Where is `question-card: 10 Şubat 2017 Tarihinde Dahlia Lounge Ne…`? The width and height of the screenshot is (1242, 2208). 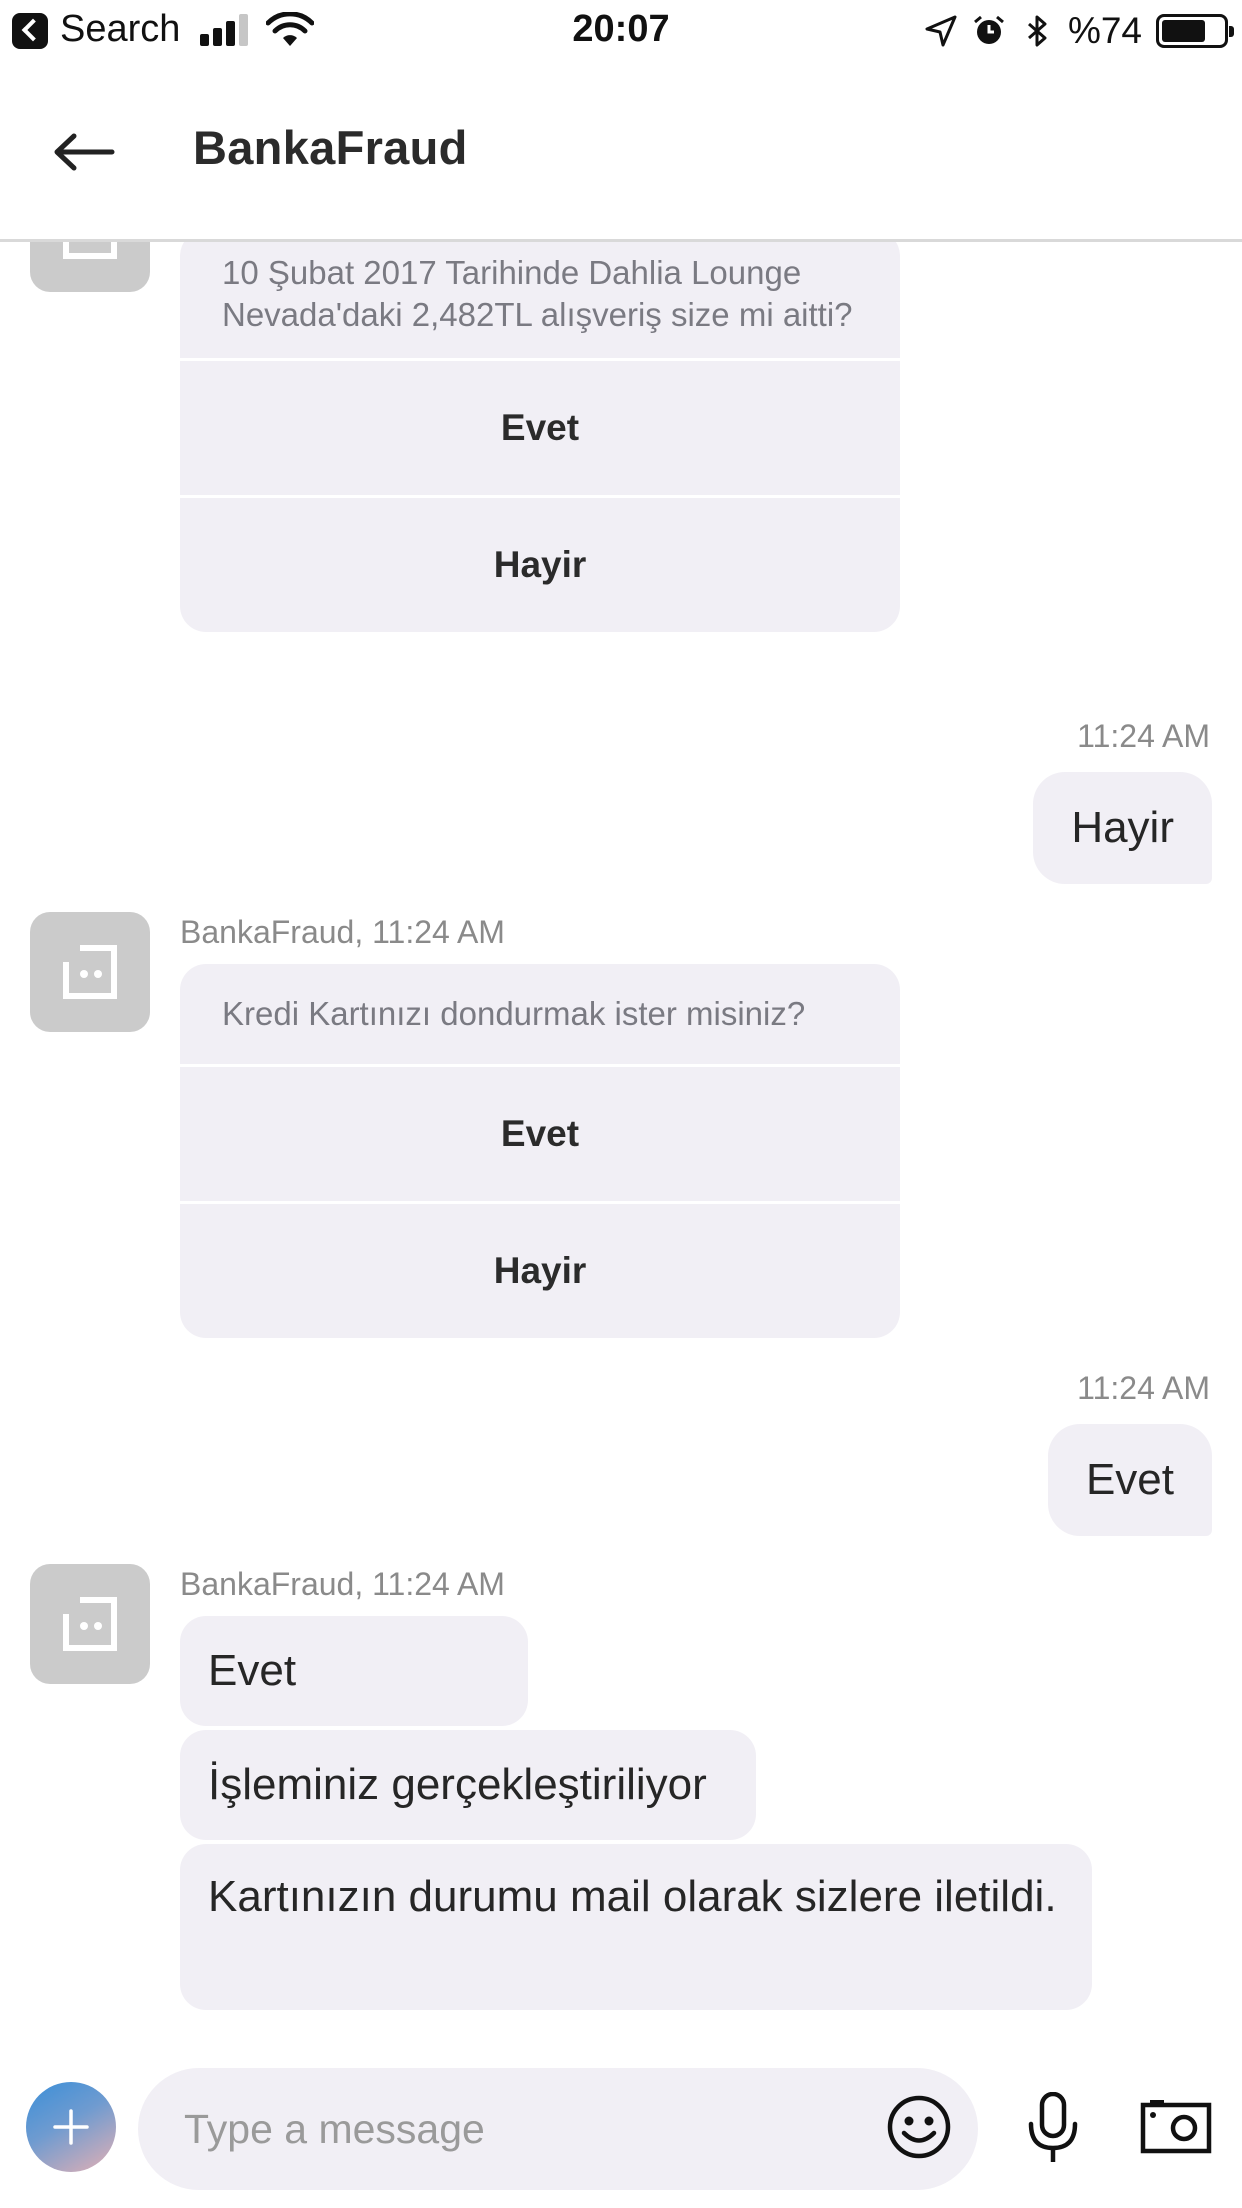
question-card: 10 Şubat 2017 Tarihinde Dahlia Lounge Ne… is located at coordinates (540, 437).